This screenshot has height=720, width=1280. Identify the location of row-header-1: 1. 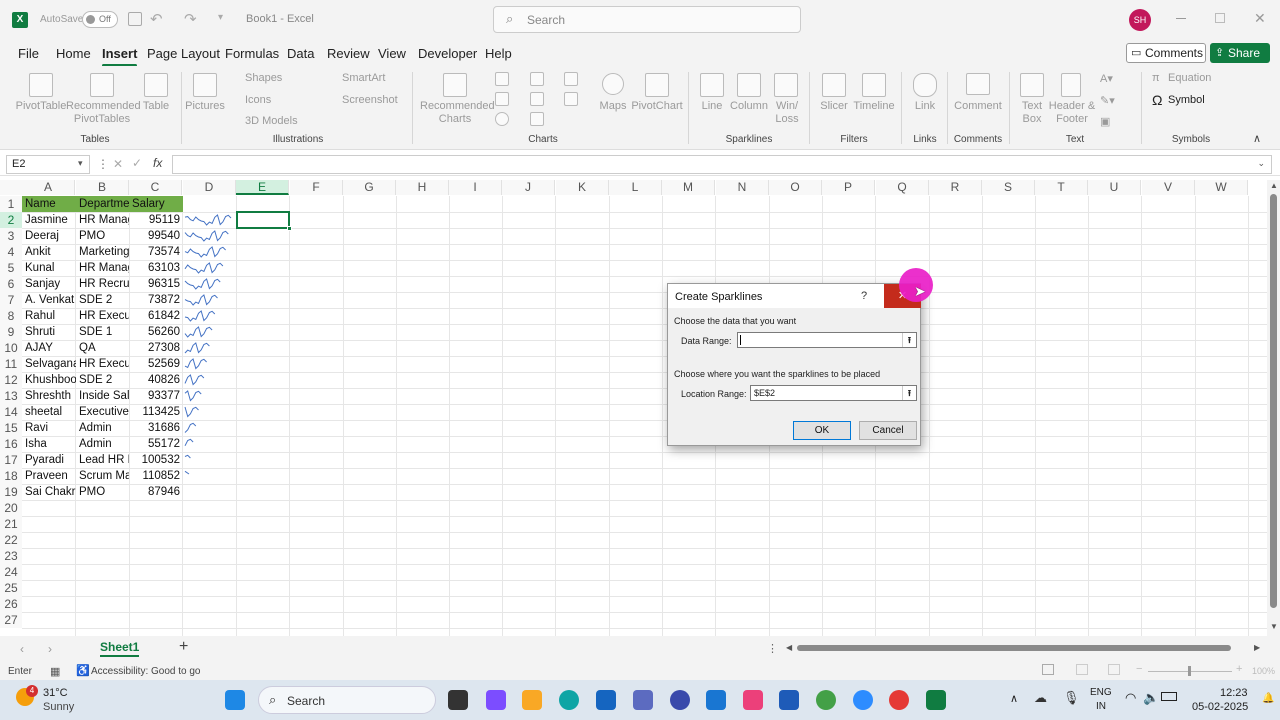
(11, 204).